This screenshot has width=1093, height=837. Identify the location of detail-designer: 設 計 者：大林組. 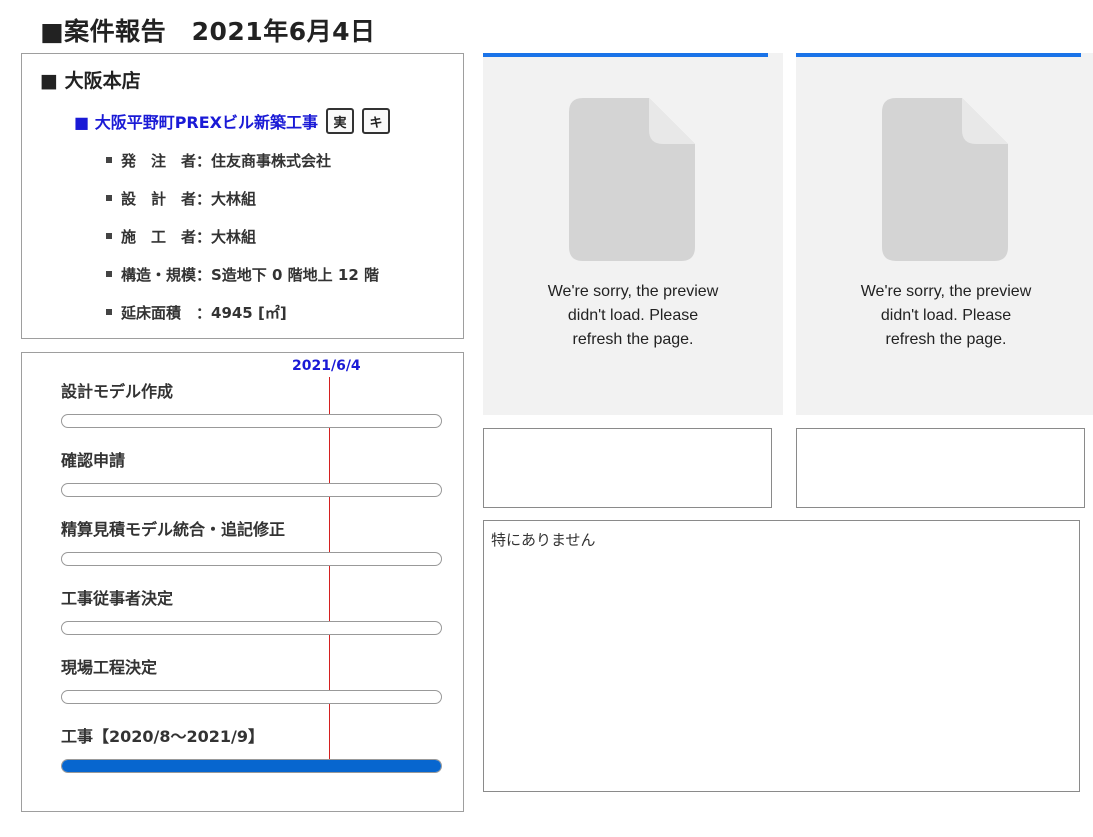
(242, 207).